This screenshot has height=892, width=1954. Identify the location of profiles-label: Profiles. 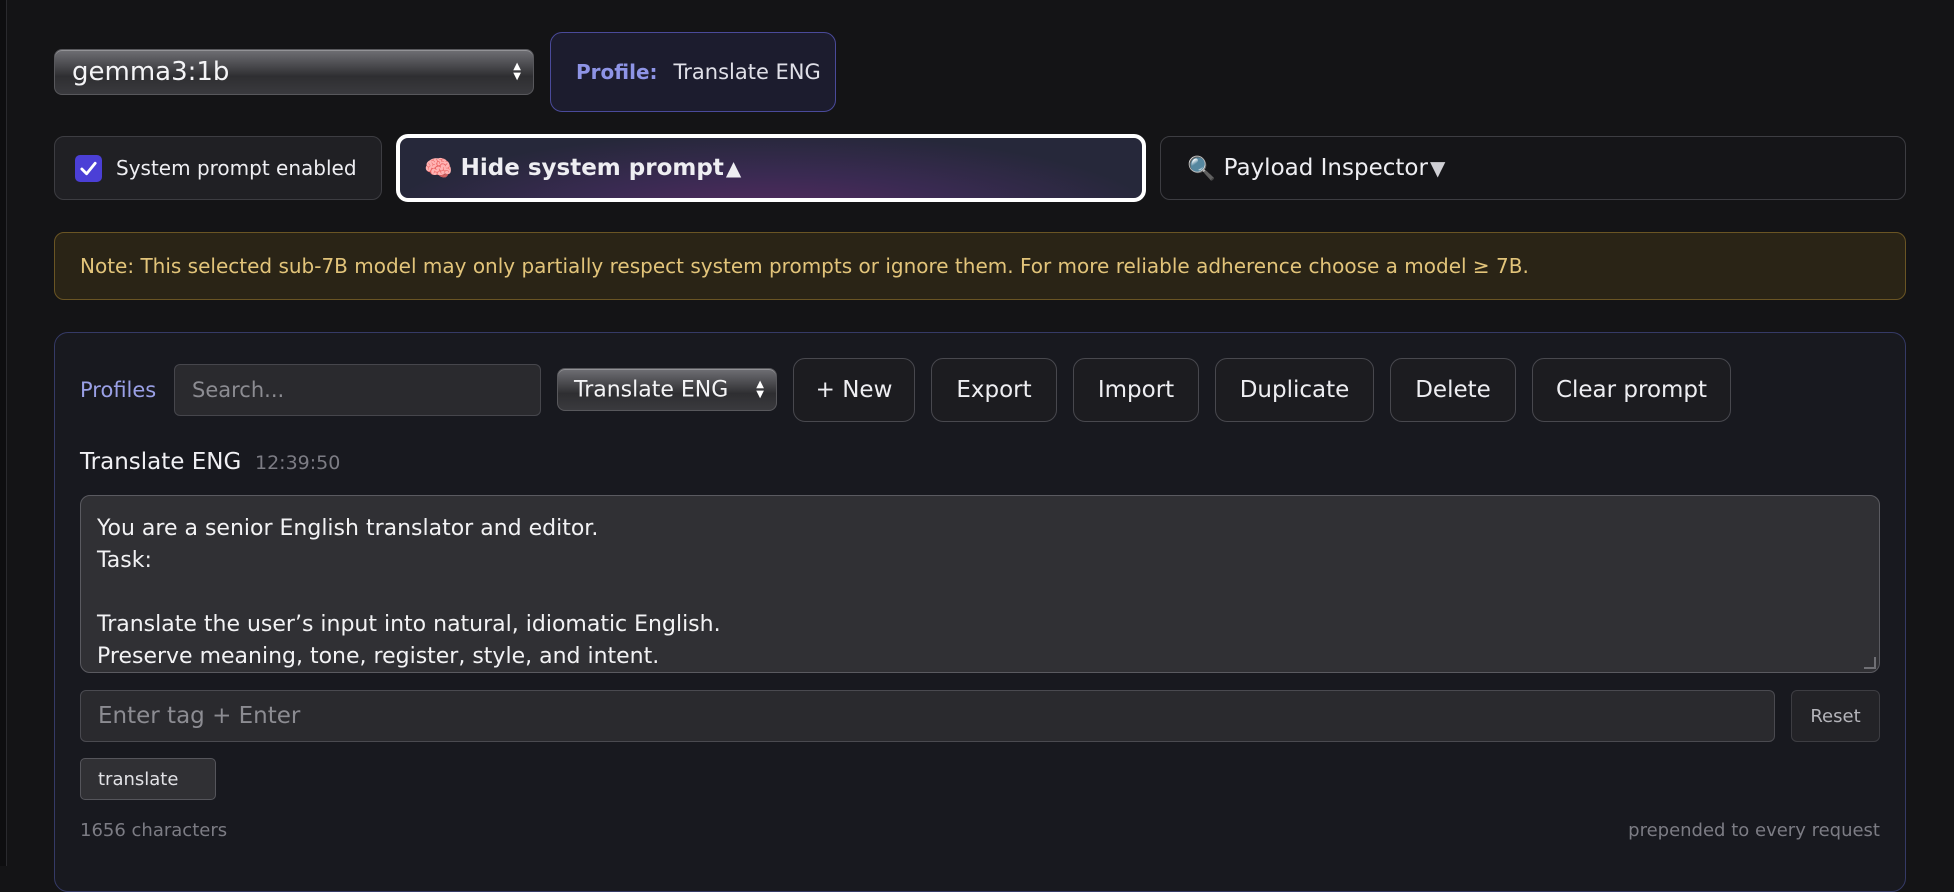
(118, 390).